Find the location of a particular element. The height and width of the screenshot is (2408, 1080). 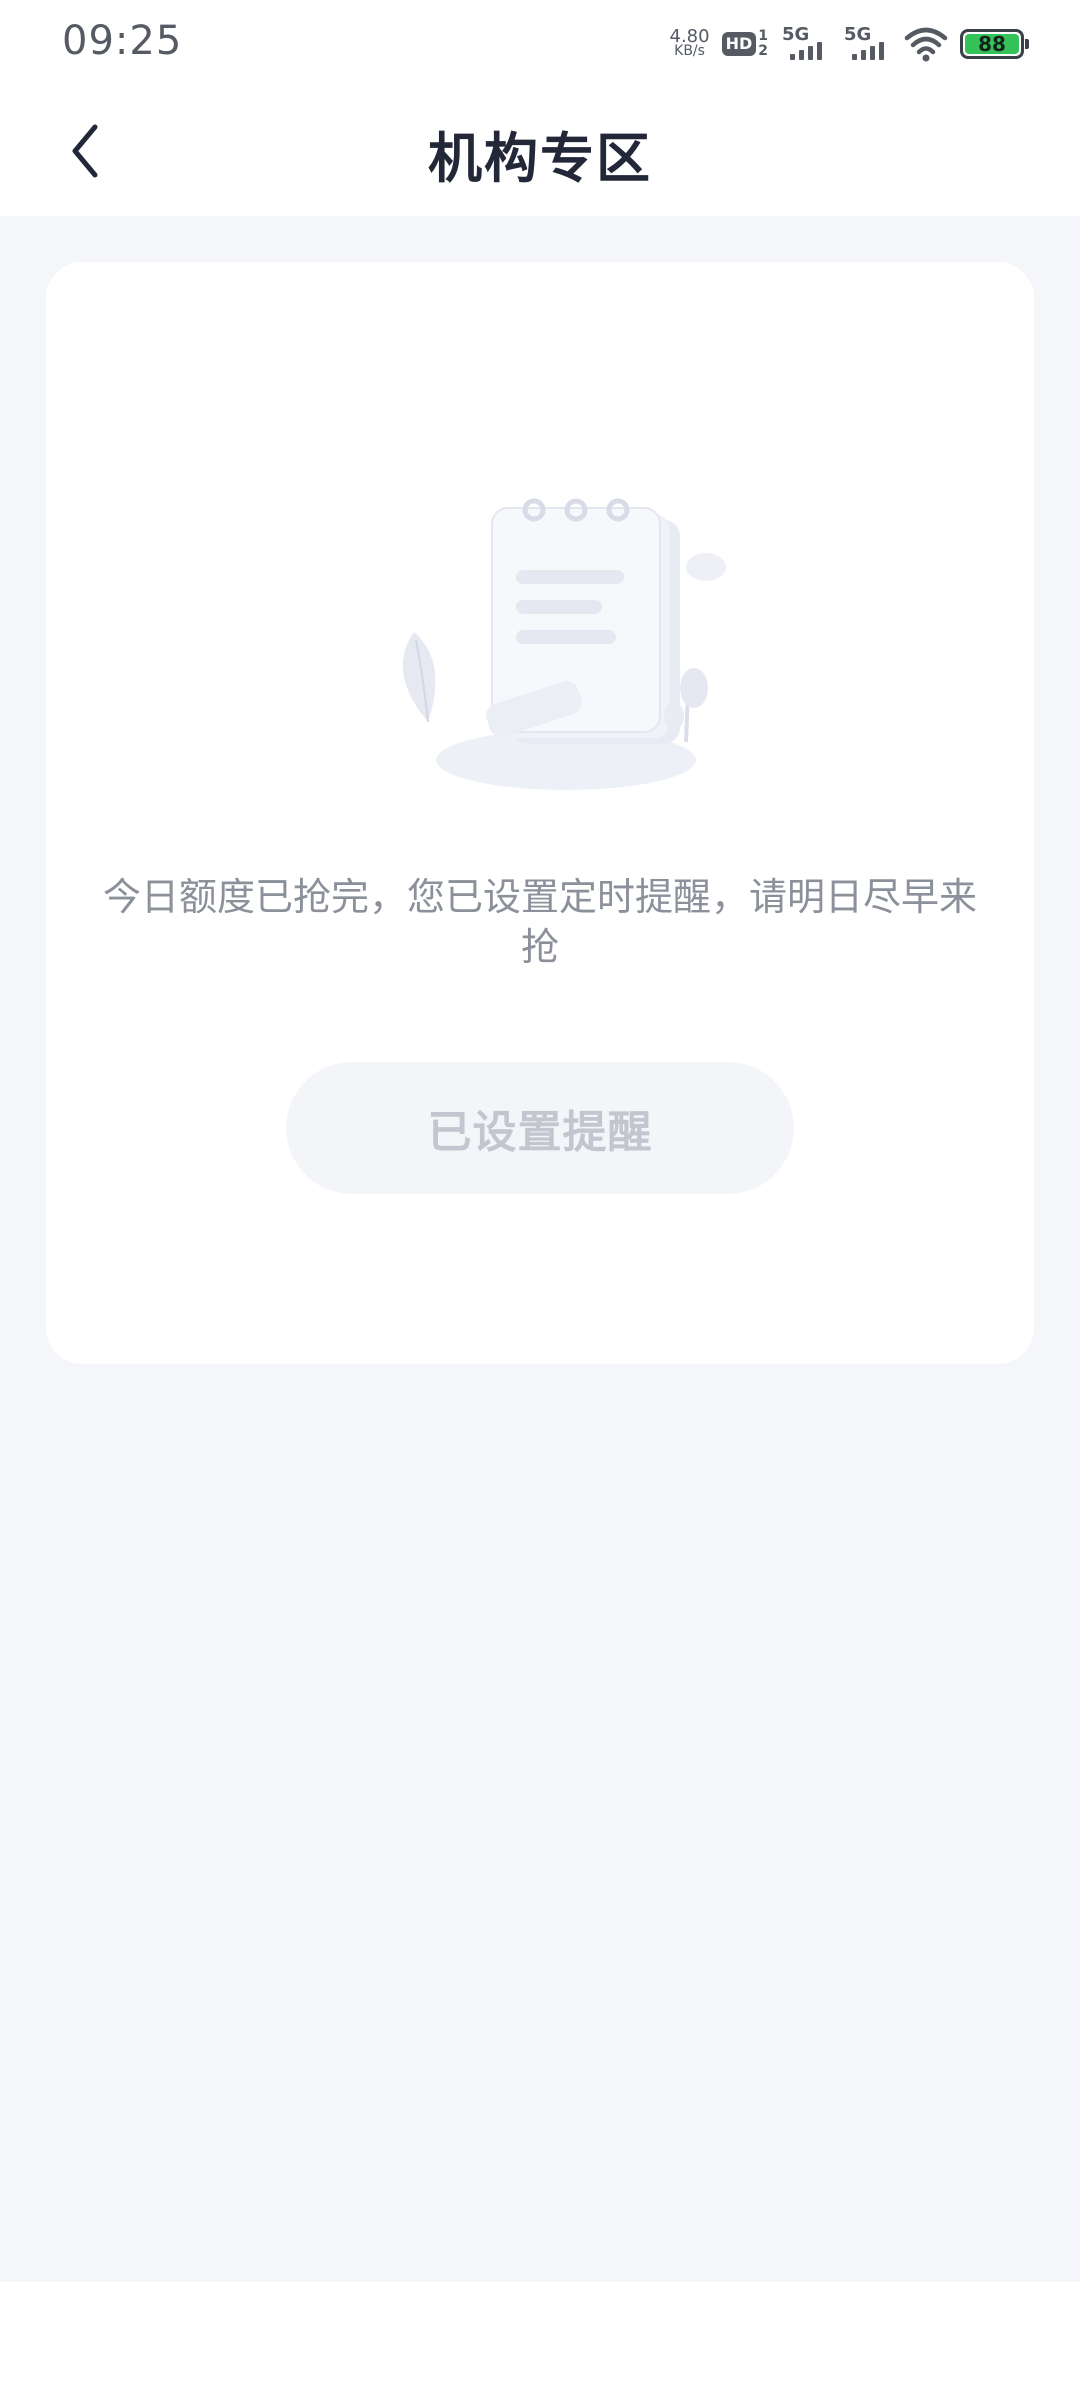

battery-icon: 88 is located at coordinates (994, 44).